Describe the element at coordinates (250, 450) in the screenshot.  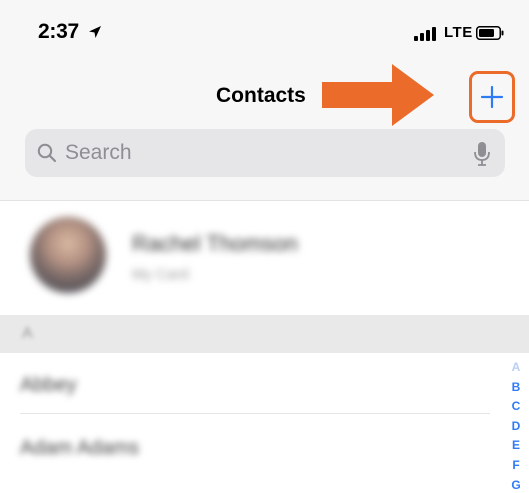
I see `contact-row: Adam Adams` at that location.